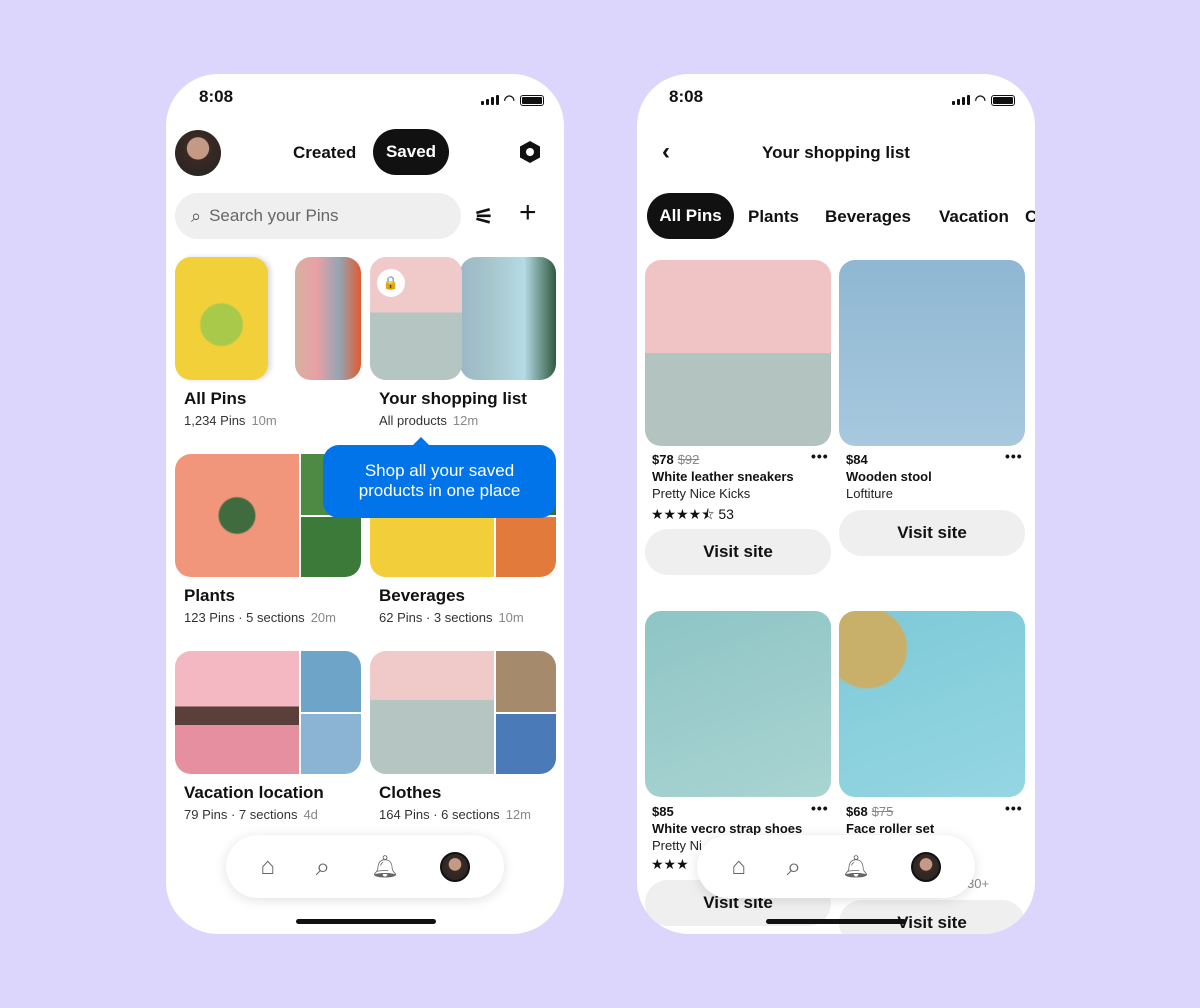  Describe the element at coordinates (676, 459) in the screenshot. I see `product-price: $78 $92` at that location.